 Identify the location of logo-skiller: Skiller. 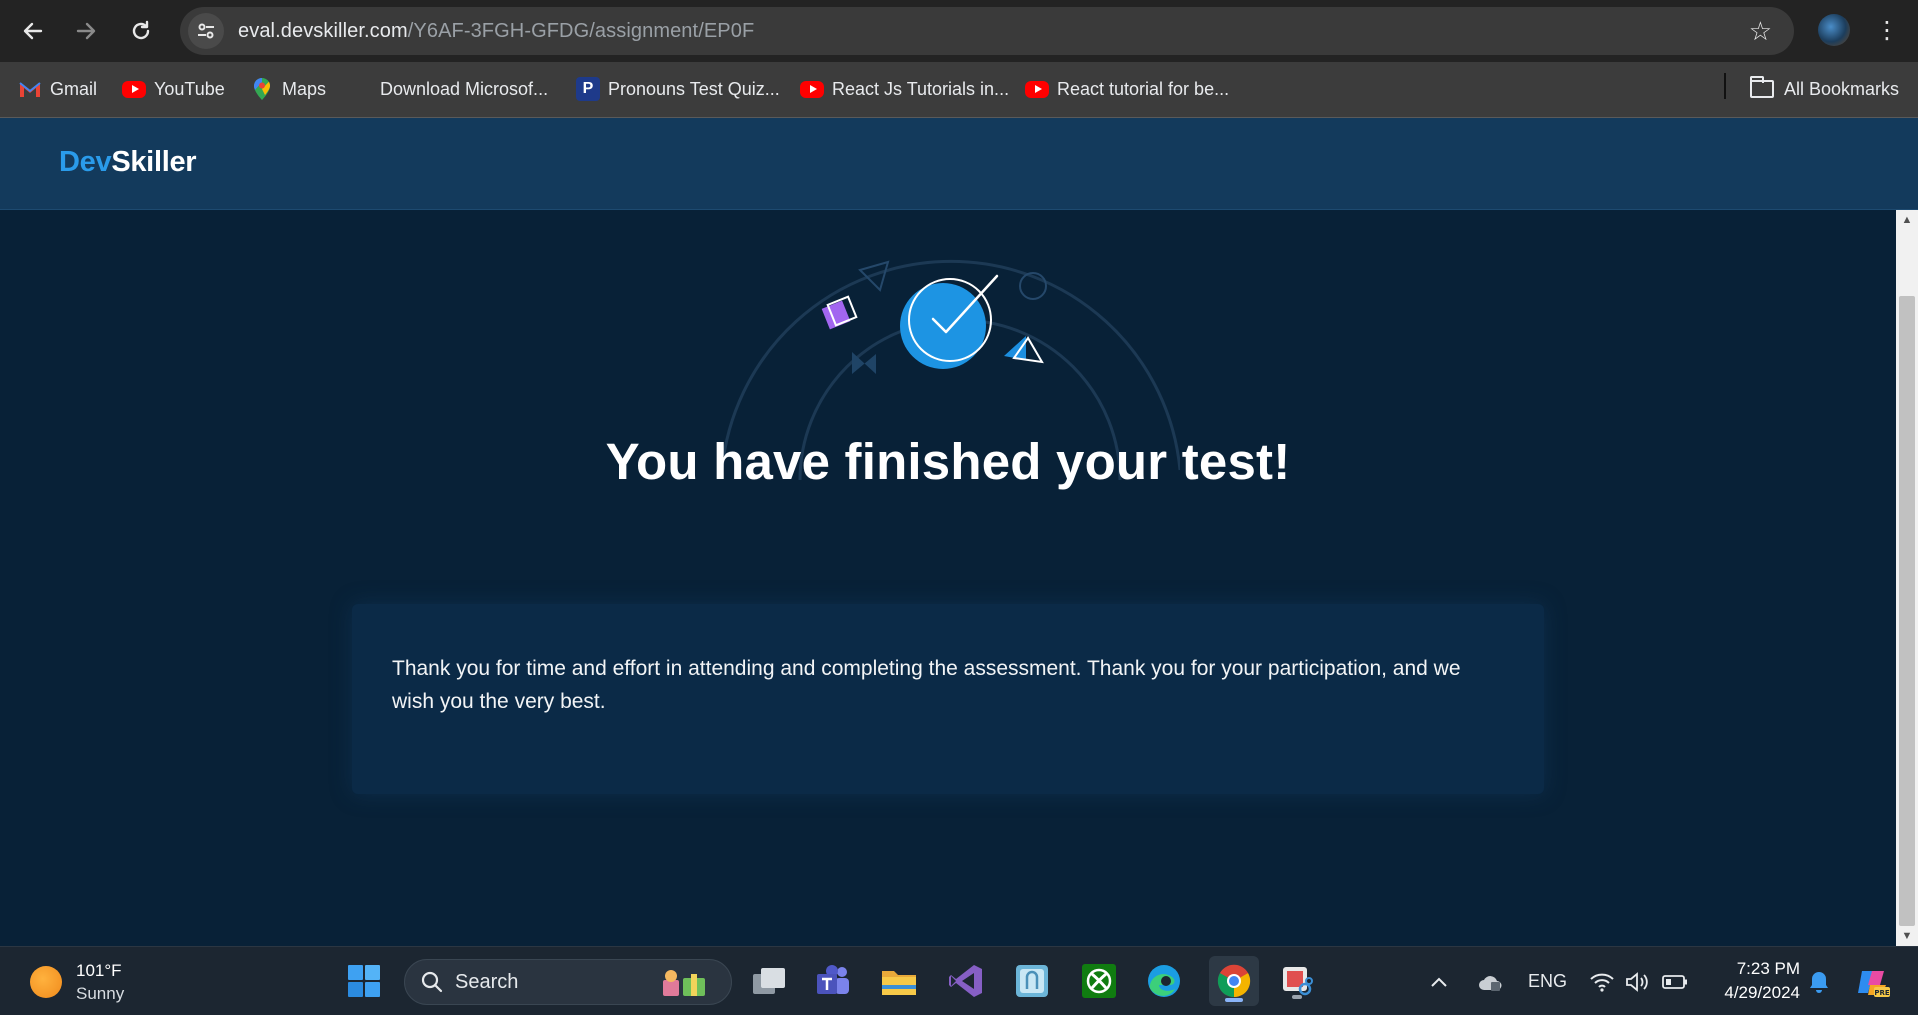
(154, 162).